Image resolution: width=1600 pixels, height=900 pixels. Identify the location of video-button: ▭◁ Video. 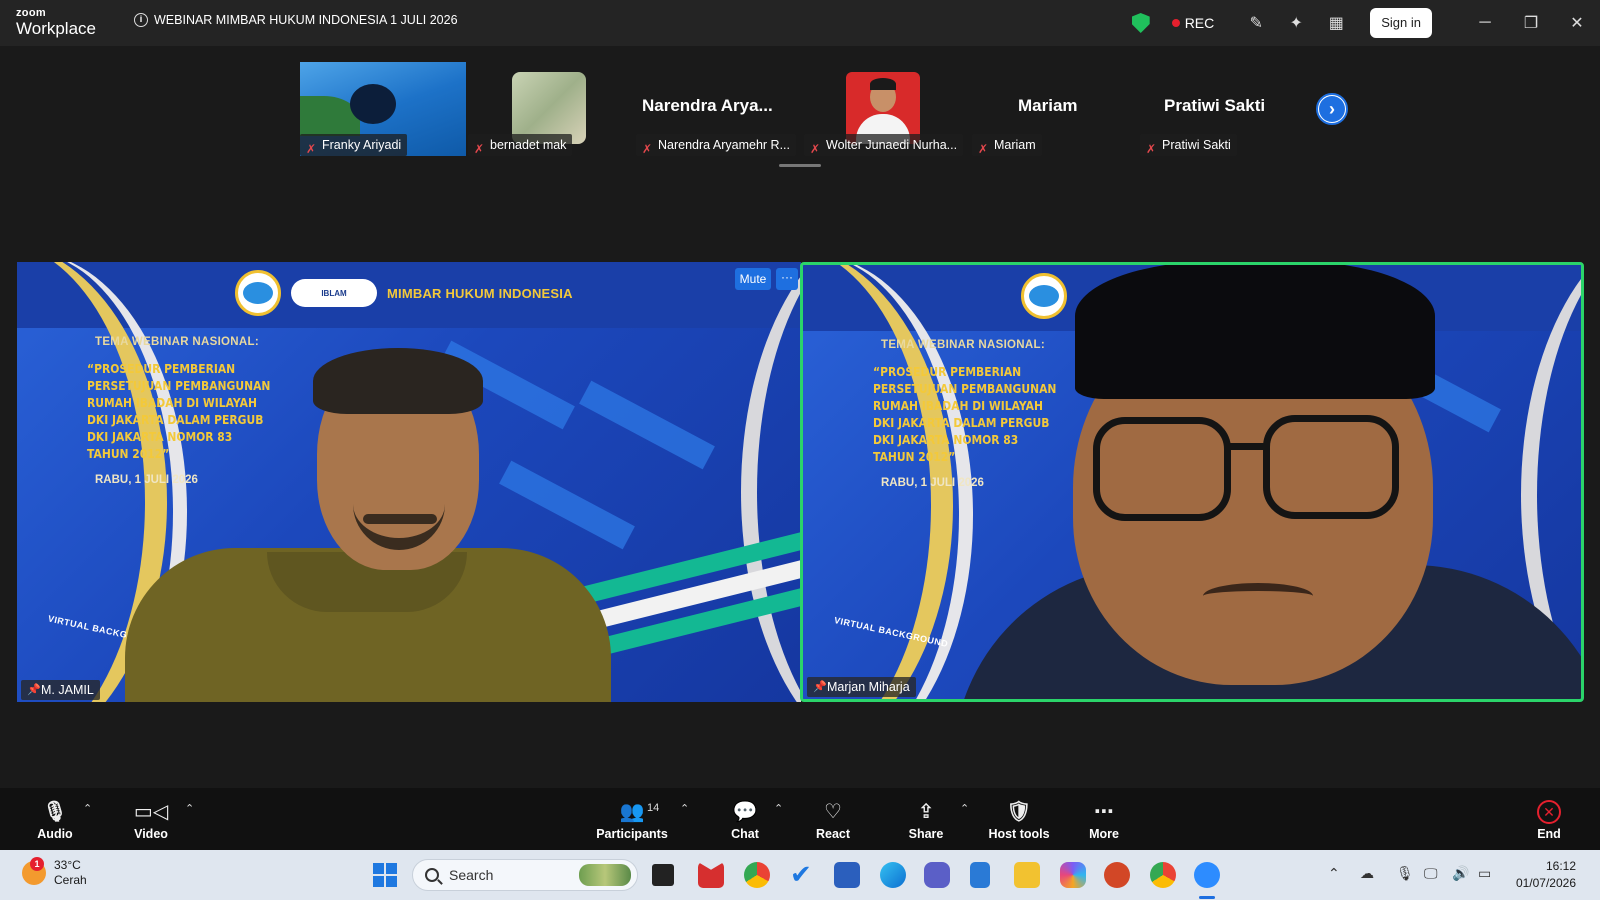
(151, 820).